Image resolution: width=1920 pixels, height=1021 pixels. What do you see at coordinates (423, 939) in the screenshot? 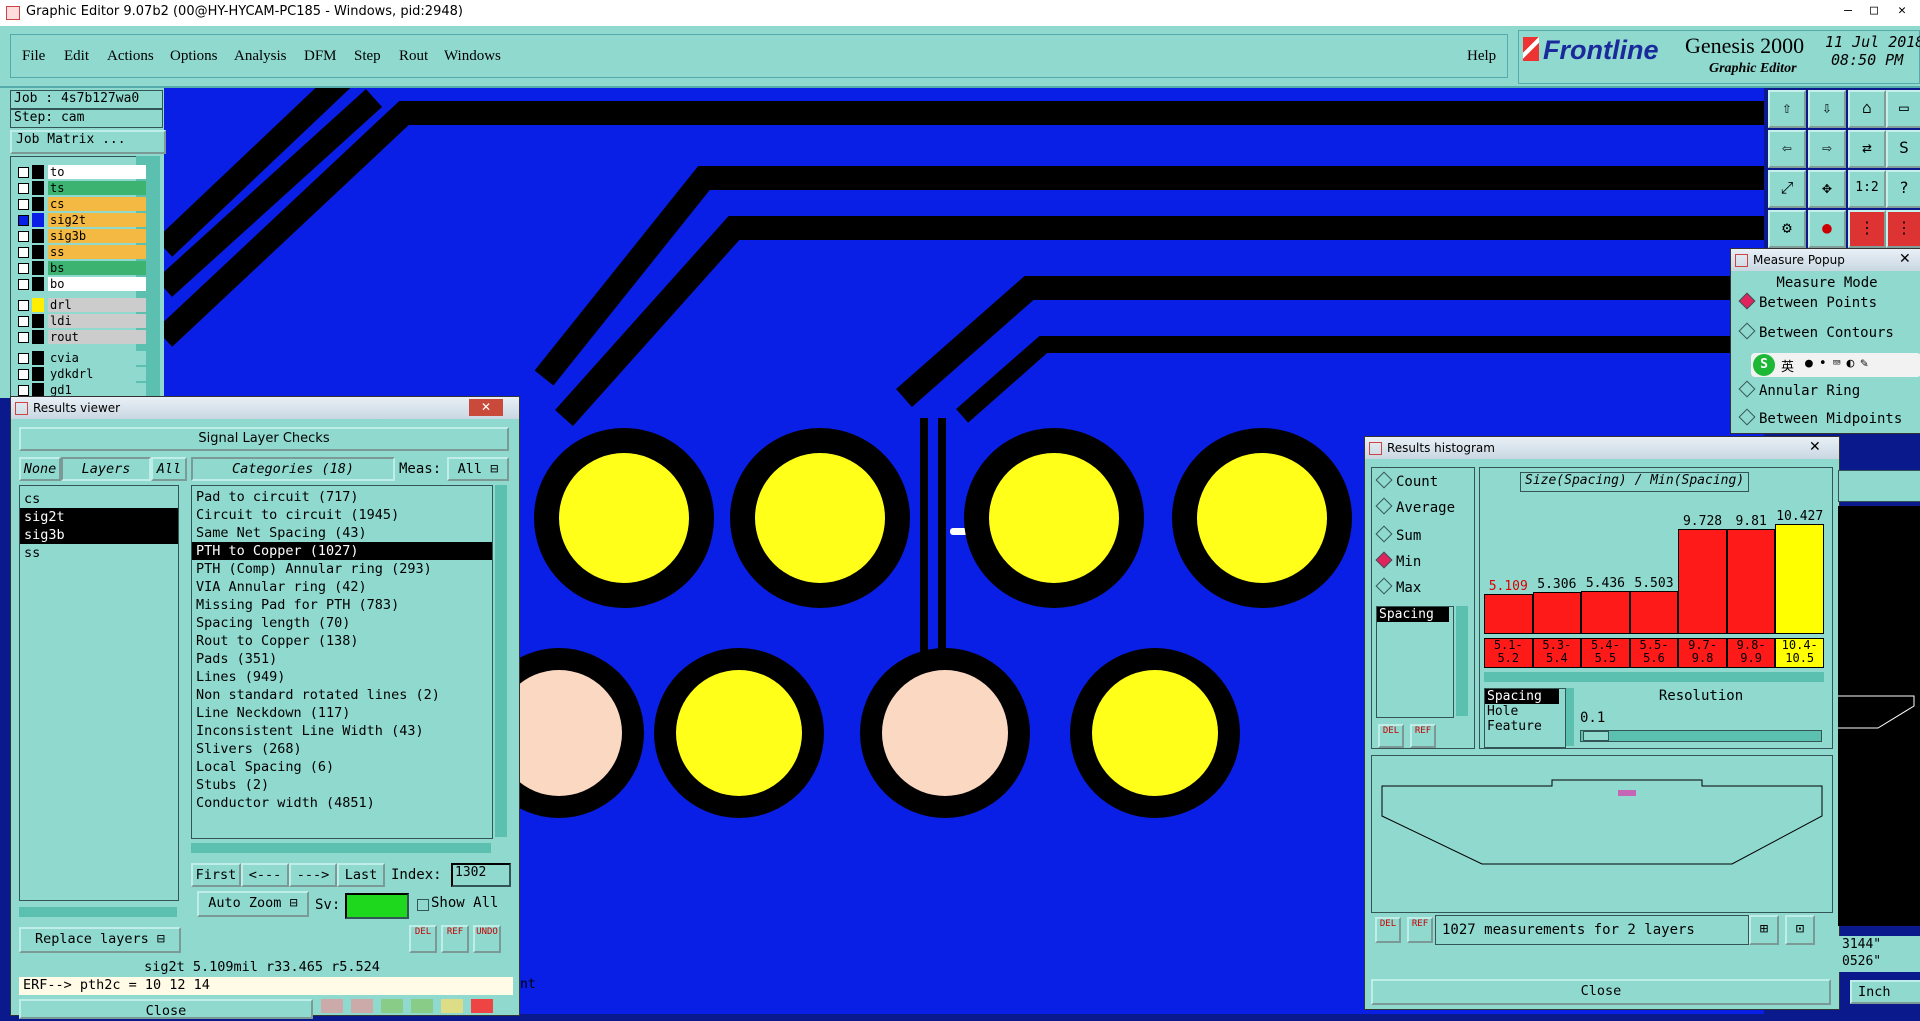
I see `del-button: DEL` at bounding box center [423, 939].